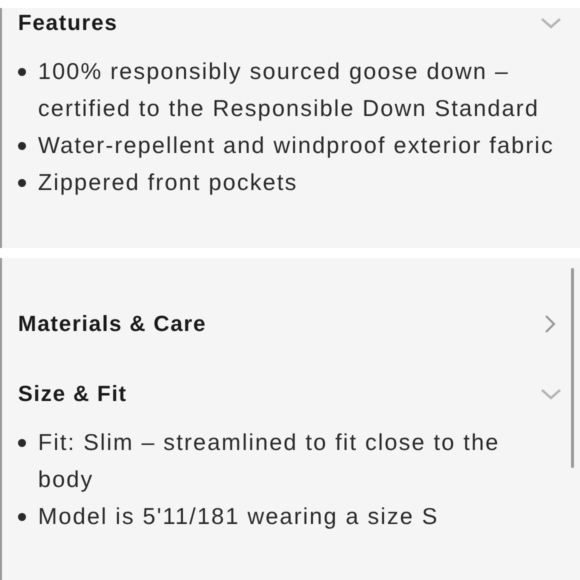  What do you see at coordinates (572, 368) in the screenshot?
I see `scrollbar` at bounding box center [572, 368].